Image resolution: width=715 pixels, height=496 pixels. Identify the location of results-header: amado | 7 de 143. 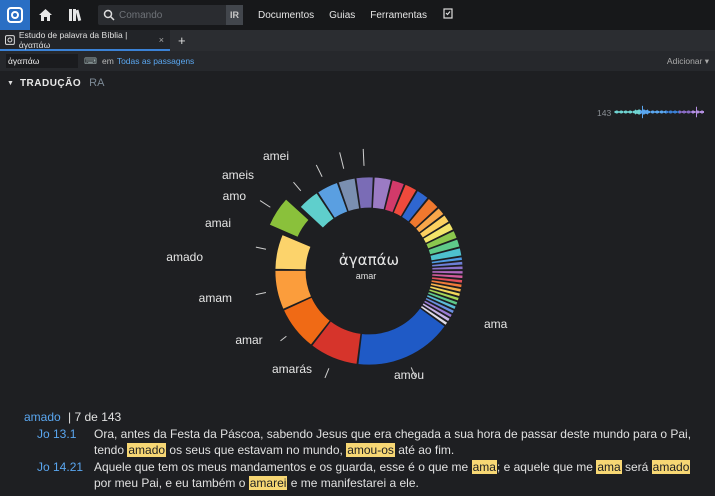
(369, 417).